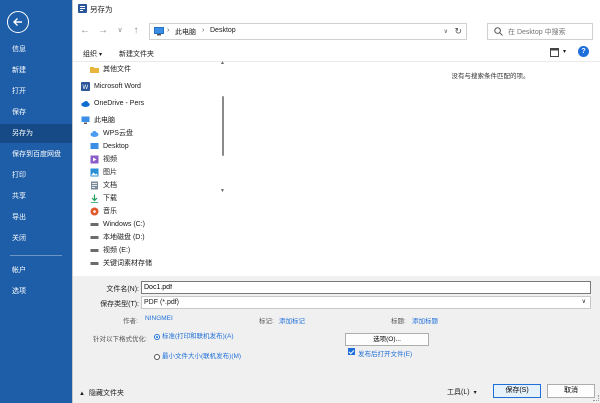 Image resolution: width=600 pixels, height=403 pixels. What do you see at coordinates (458, 31) in the screenshot?
I see `refresh-icon: ↻` at bounding box center [458, 31].